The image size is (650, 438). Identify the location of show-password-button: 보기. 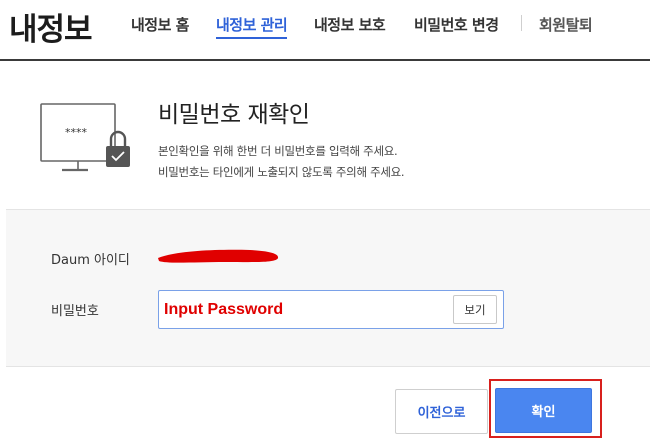
(475, 309).